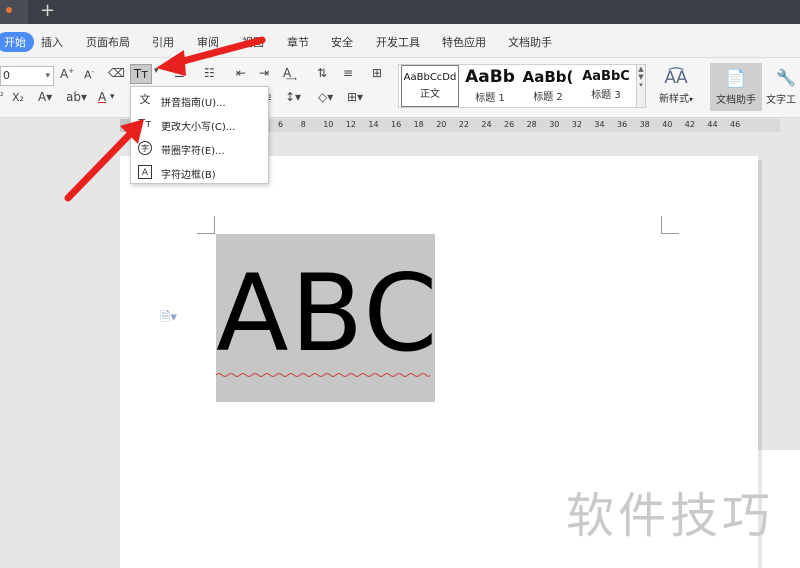  Describe the element at coordinates (606, 86) in the screenshot. I see `style-heading-3: AaBbC 标题 3` at that location.